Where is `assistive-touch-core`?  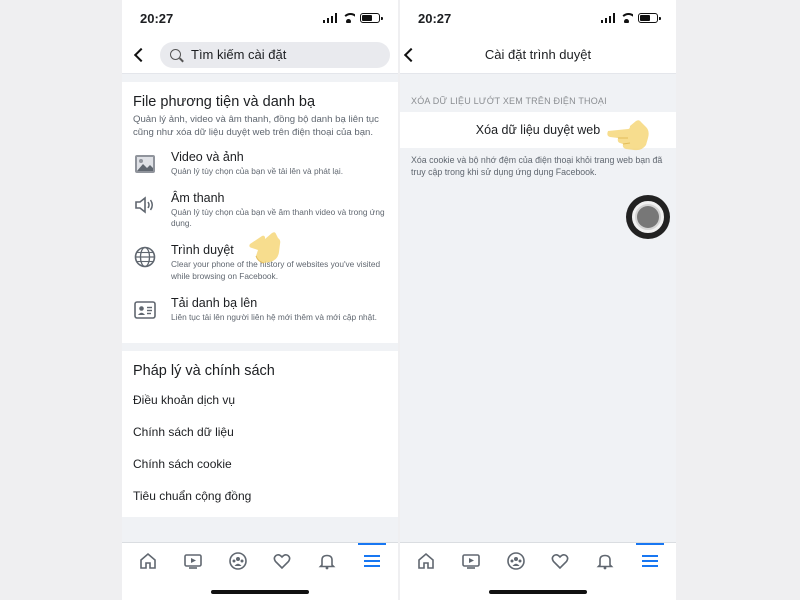 assistive-touch-core is located at coordinates (648, 217).